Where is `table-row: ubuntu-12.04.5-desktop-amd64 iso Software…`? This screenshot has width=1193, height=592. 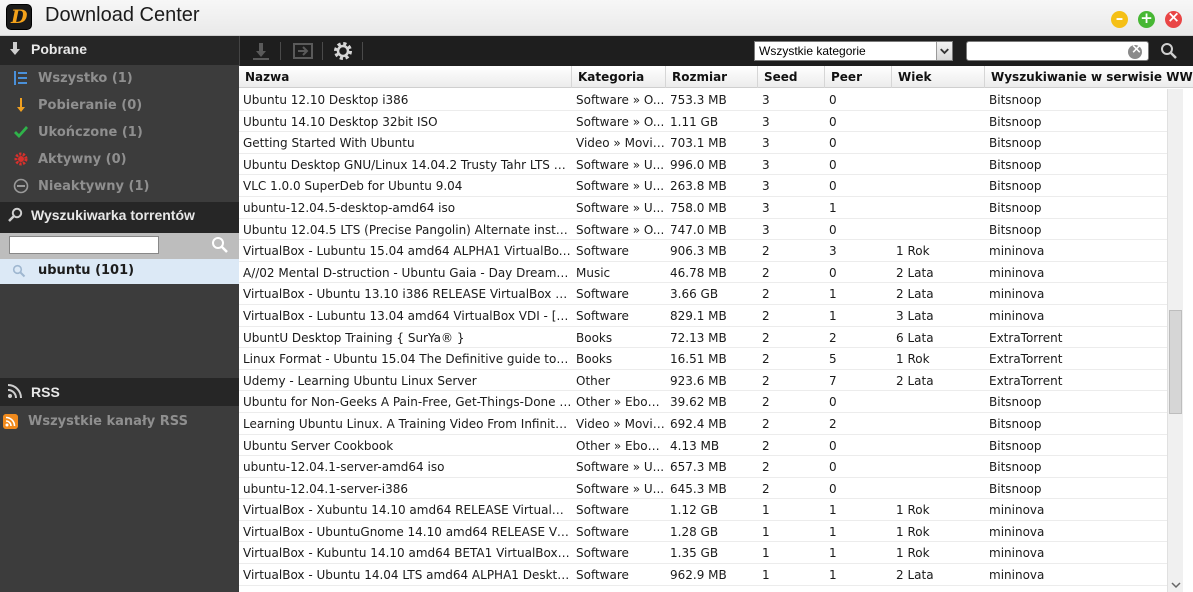 table-row: ubuntu-12.04.5-desktop-amd64 iso Software… is located at coordinates (703, 208).